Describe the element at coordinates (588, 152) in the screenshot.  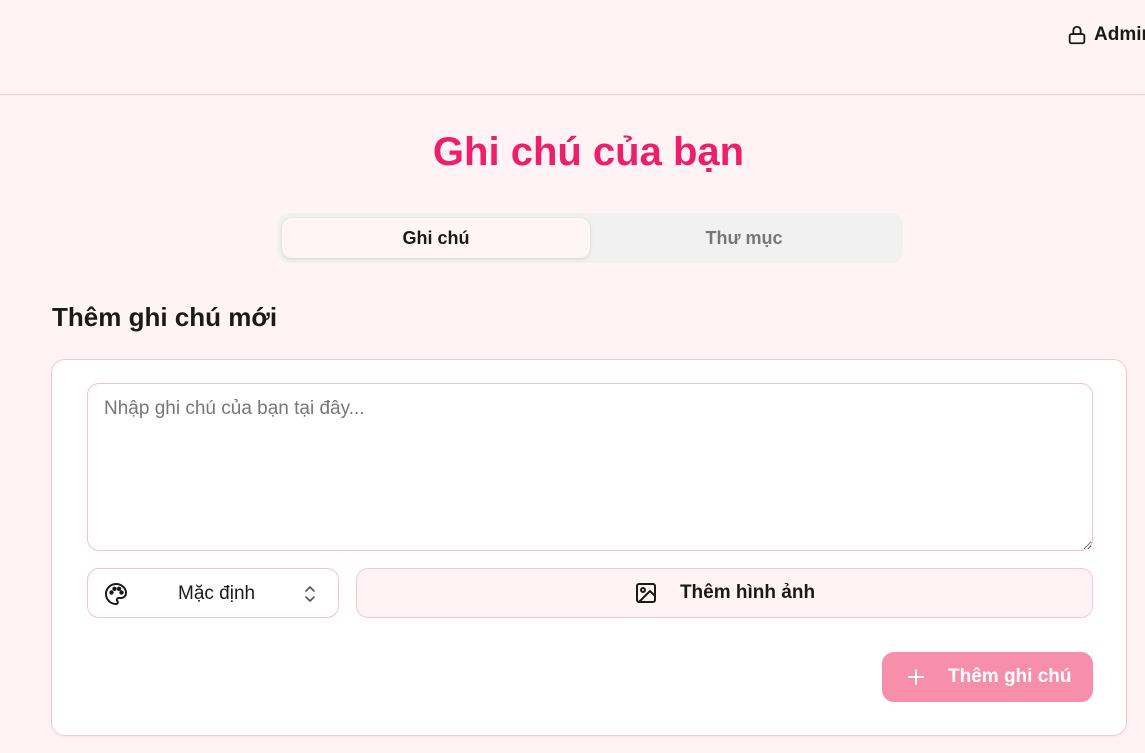
I see `page-title: Ghi chú của bạn` at that location.